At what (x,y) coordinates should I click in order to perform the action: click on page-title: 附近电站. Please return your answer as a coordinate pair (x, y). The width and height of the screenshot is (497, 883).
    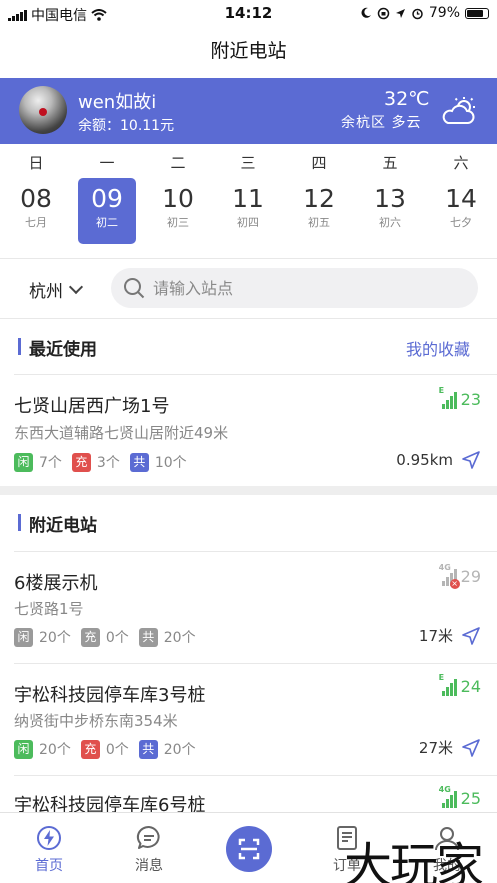
    Looking at the image, I should click on (248, 51).